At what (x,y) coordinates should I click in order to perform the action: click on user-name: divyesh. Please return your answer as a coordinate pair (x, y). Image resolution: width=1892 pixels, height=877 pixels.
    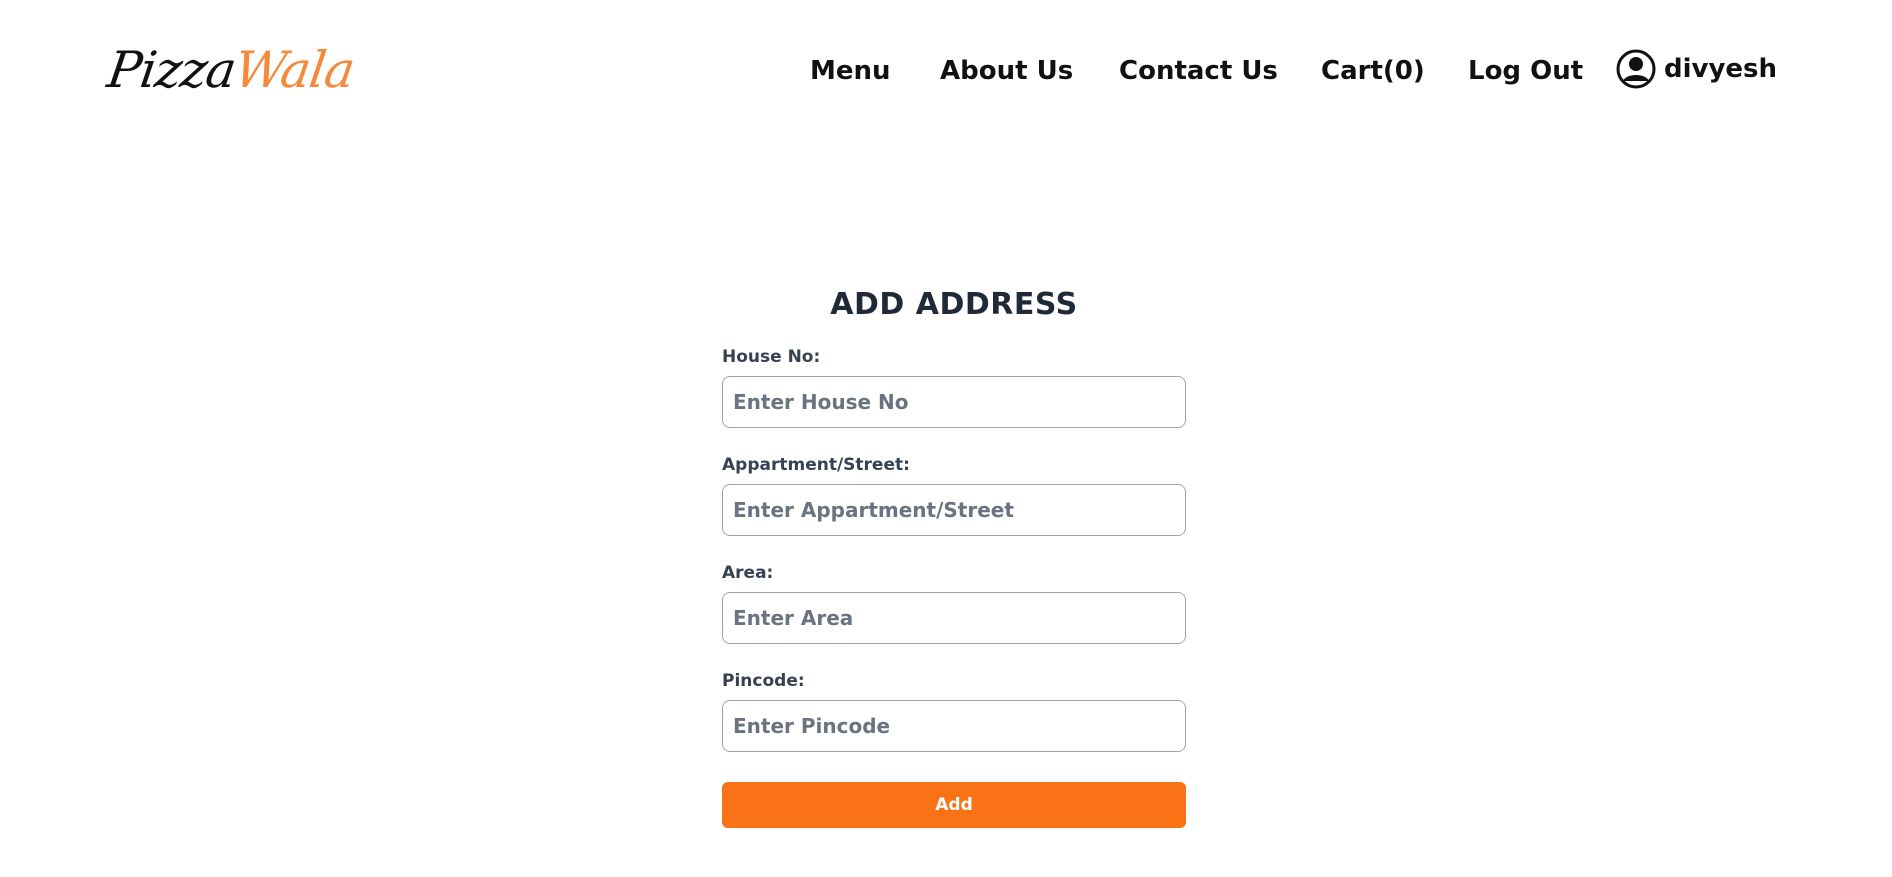
    Looking at the image, I should click on (1721, 69).